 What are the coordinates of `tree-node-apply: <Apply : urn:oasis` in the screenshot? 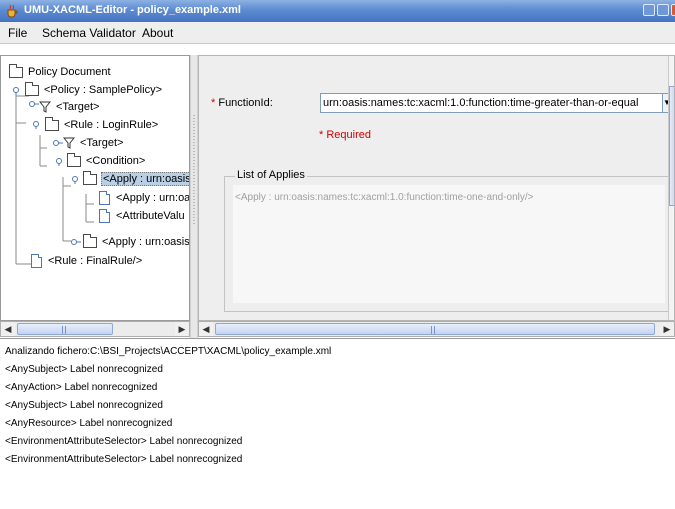 It's located at (136, 242).